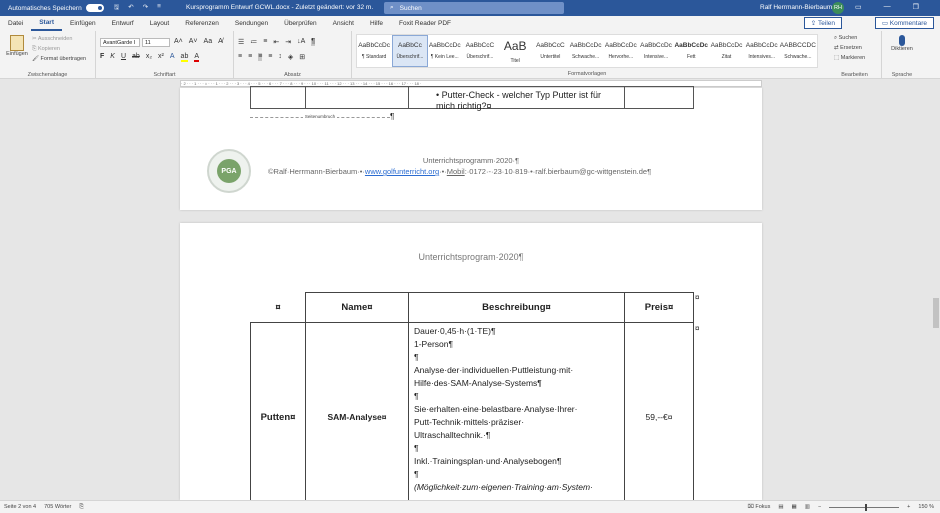  Describe the element at coordinates (202, 23) in the screenshot. I see `tab-referenzen: Referenzen` at that location.